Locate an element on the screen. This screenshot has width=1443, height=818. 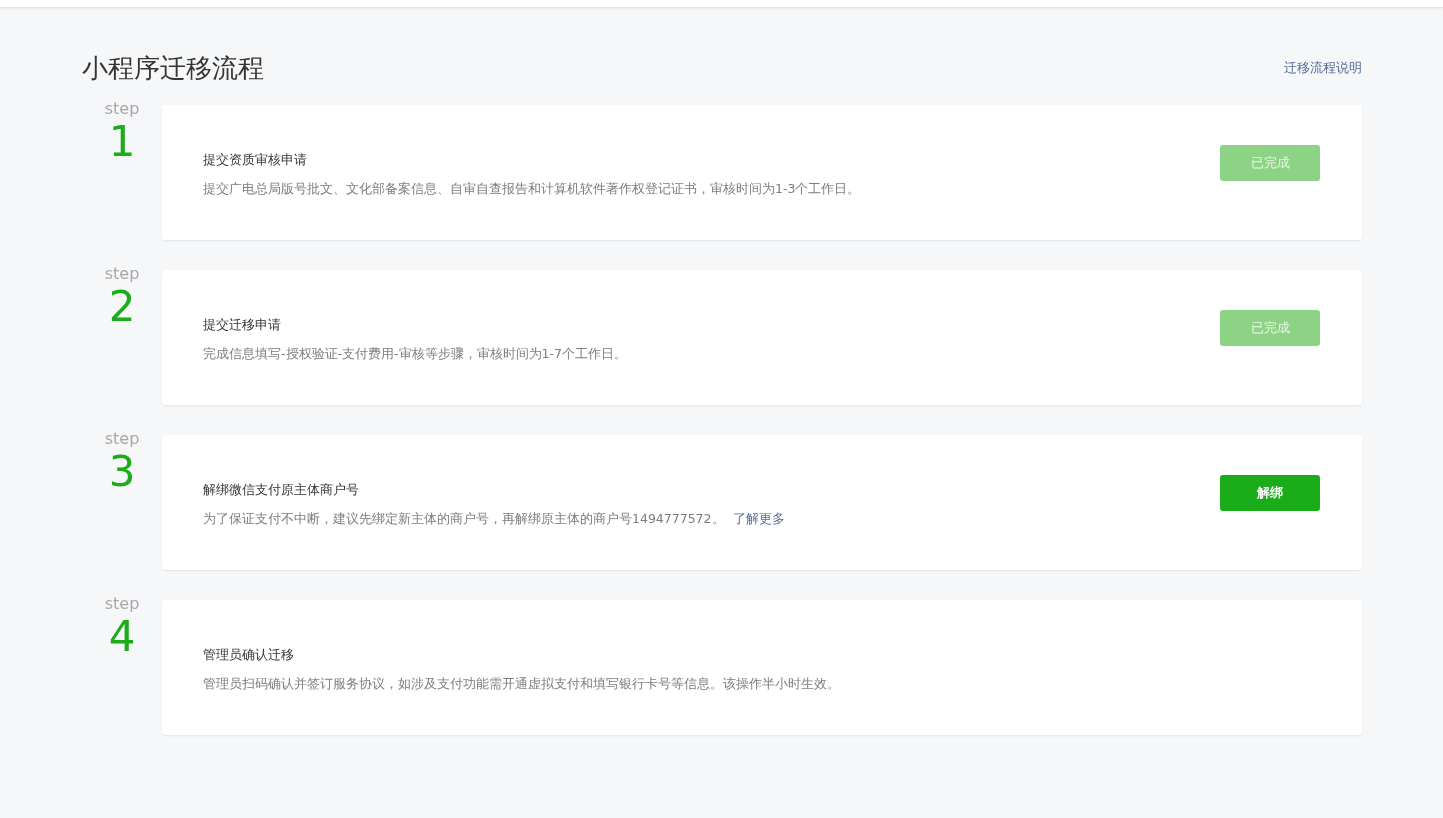
step-number: 1 is located at coordinates (122, 142).